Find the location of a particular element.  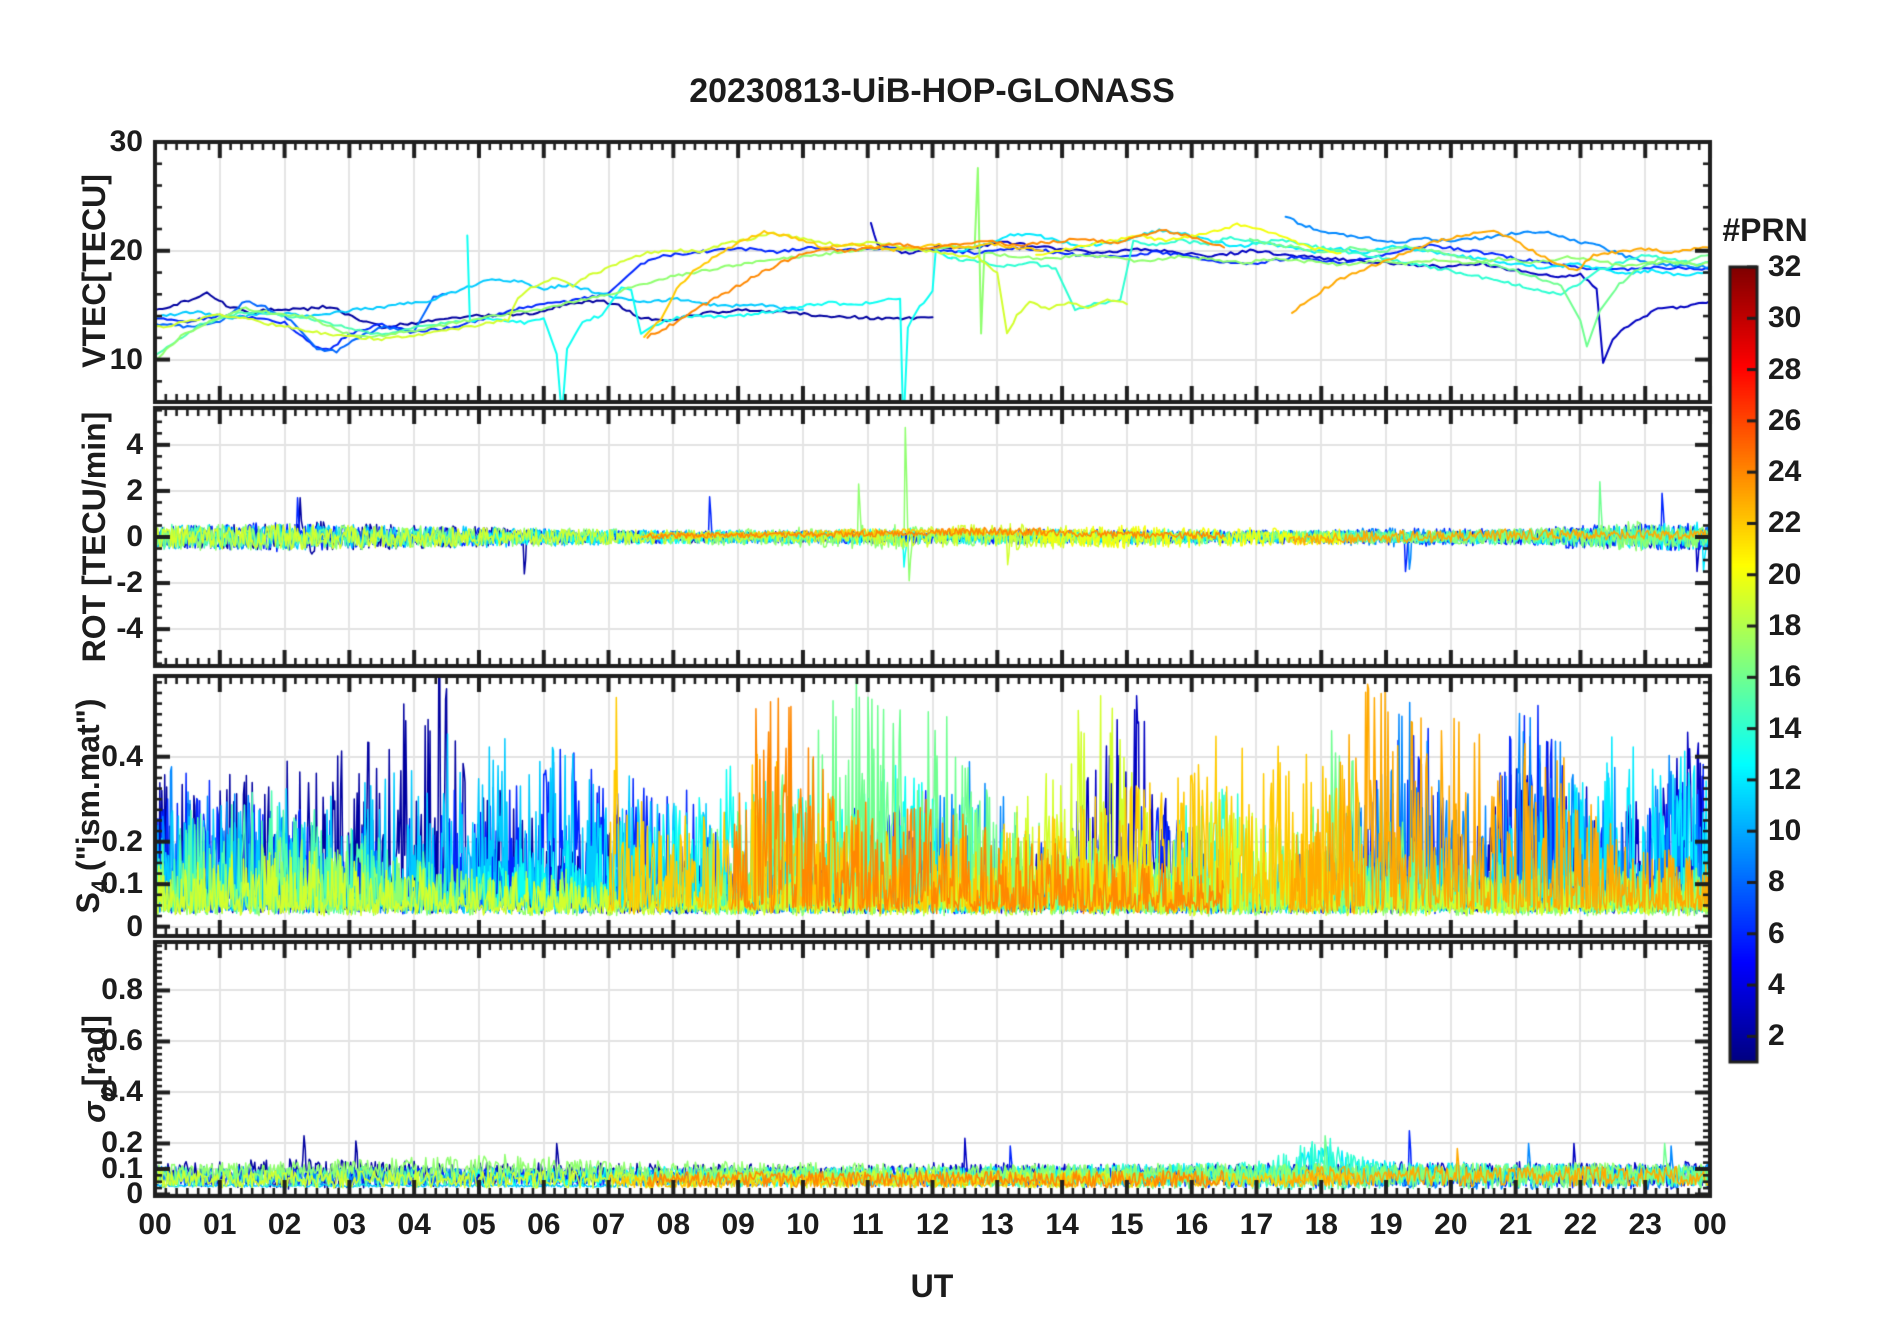

x-tick-label: 20 is located at coordinates (1451, 1224).